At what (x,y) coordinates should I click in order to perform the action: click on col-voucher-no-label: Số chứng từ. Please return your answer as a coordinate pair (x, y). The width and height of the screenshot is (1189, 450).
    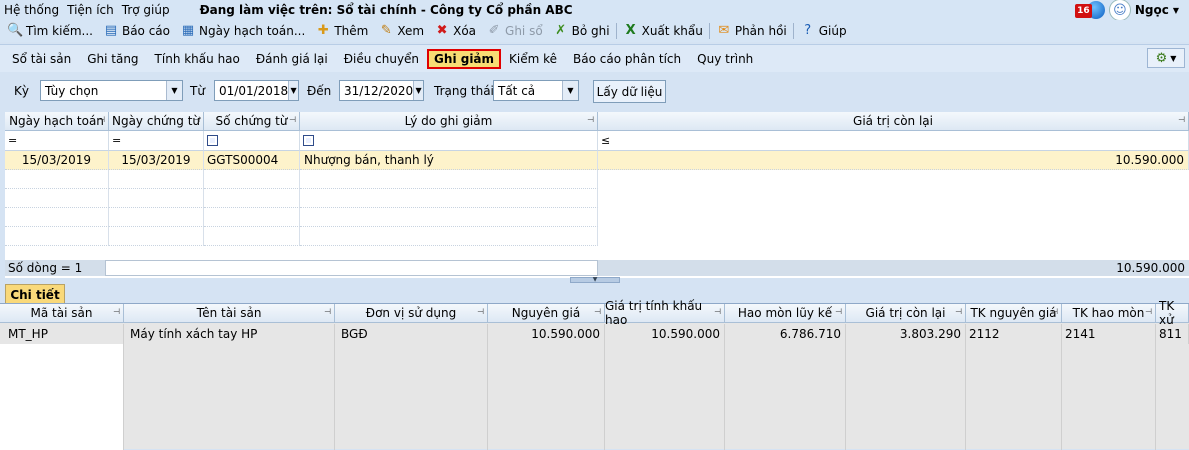
    Looking at the image, I should click on (251, 121).